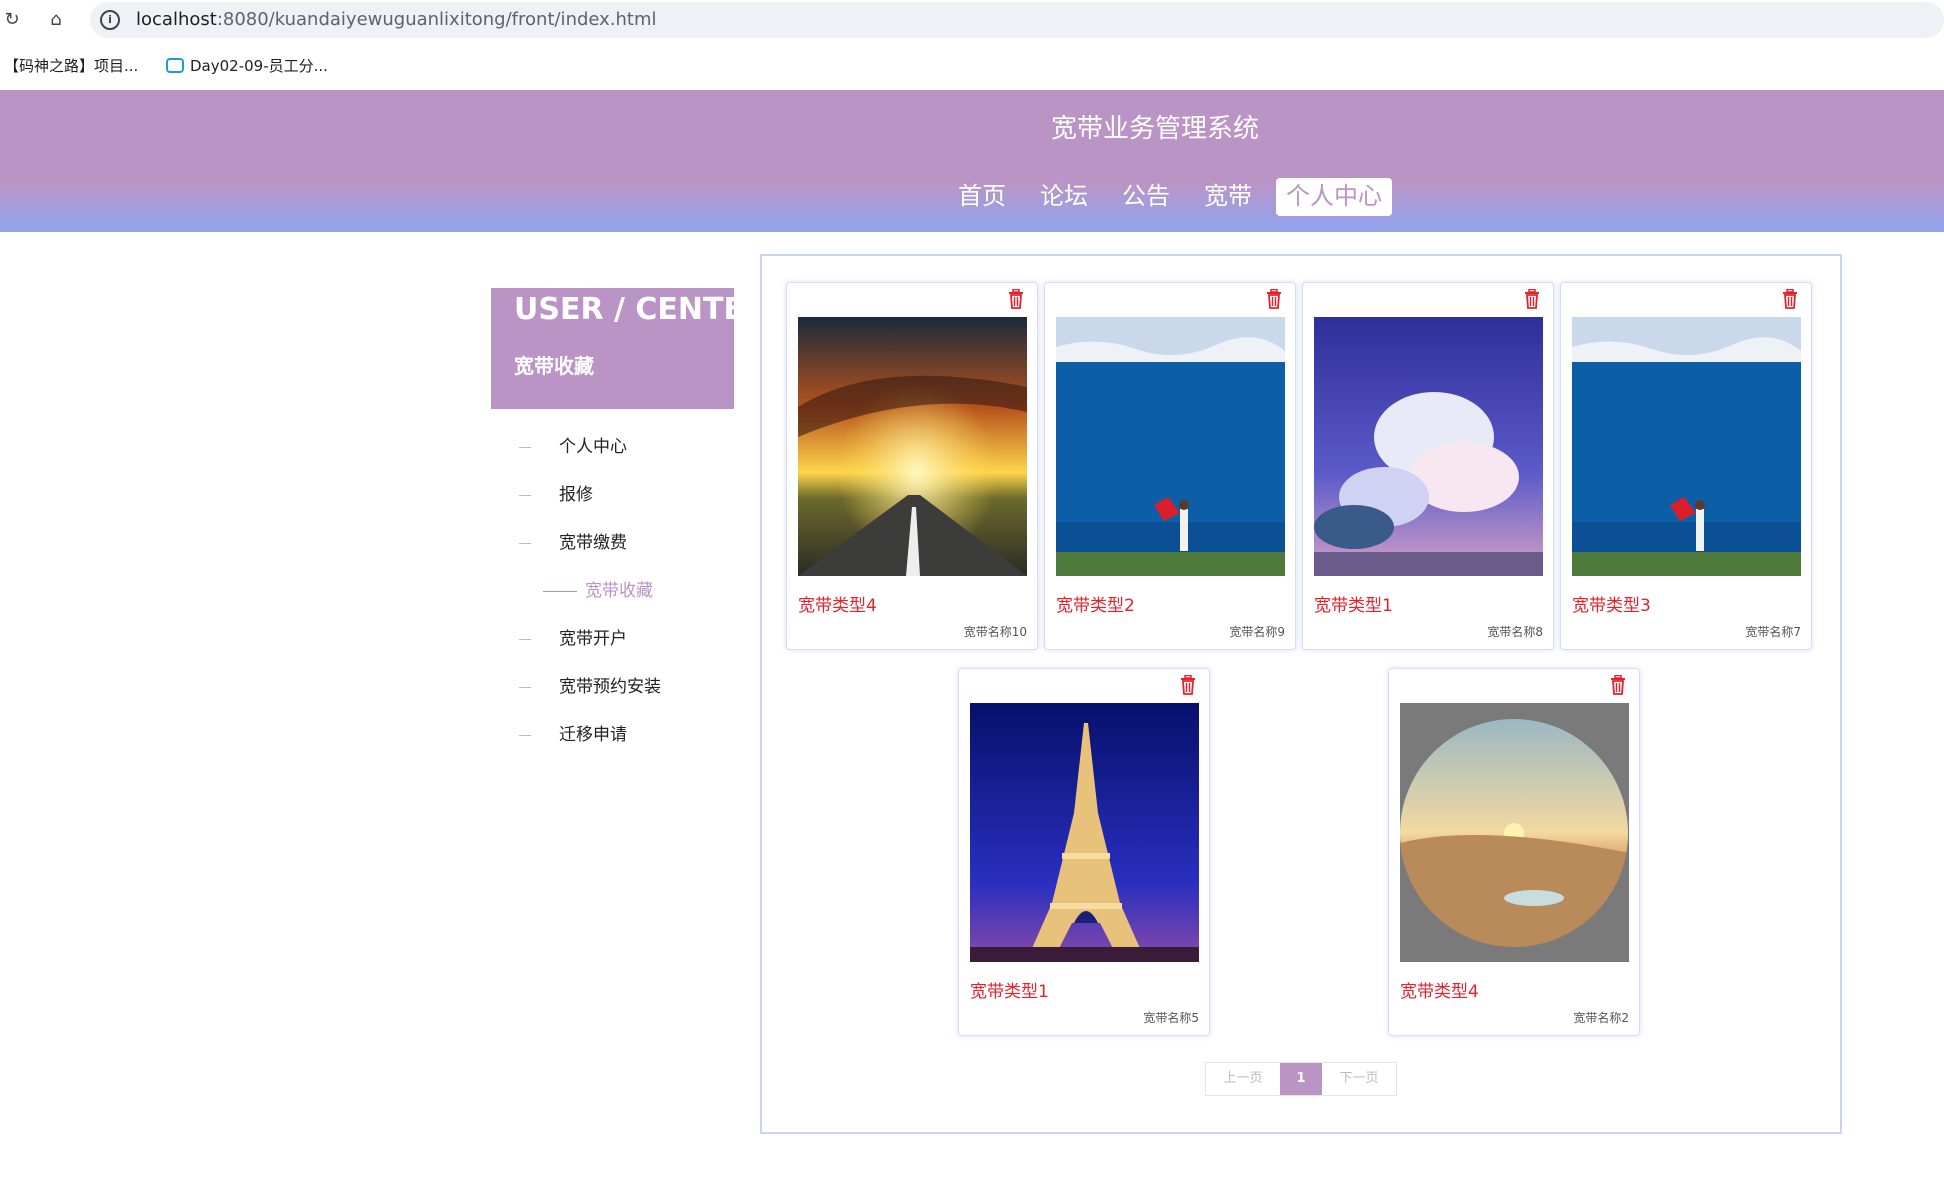  I want to click on url-host: localhost, so click(176, 19).